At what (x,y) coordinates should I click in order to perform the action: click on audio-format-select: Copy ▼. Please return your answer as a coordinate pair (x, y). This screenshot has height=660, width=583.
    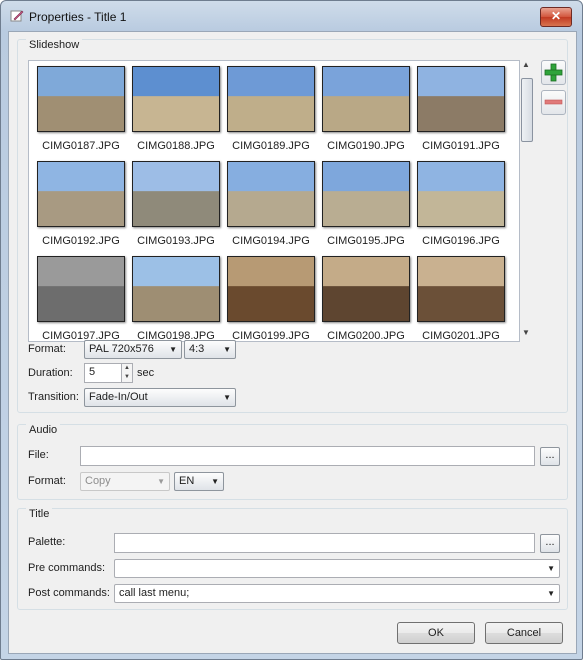
    Looking at the image, I should click on (125, 481).